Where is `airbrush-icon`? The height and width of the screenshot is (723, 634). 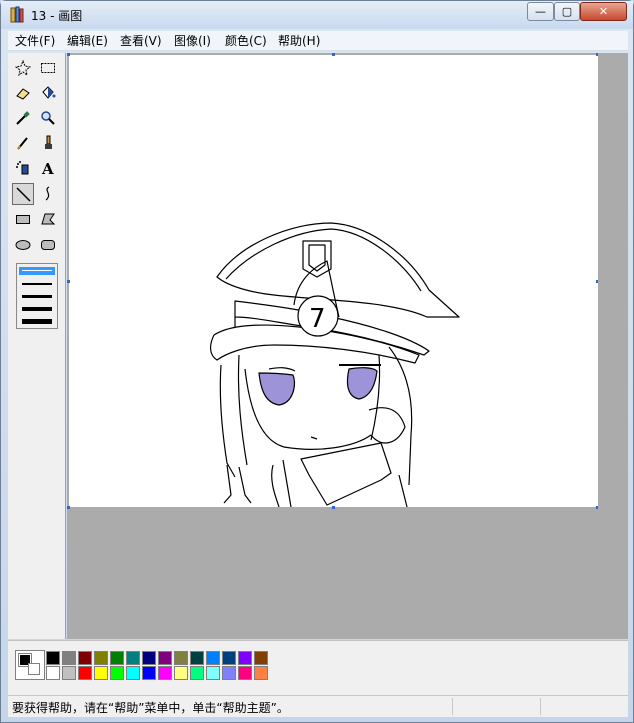
airbrush-icon is located at coordinates (22, 168).